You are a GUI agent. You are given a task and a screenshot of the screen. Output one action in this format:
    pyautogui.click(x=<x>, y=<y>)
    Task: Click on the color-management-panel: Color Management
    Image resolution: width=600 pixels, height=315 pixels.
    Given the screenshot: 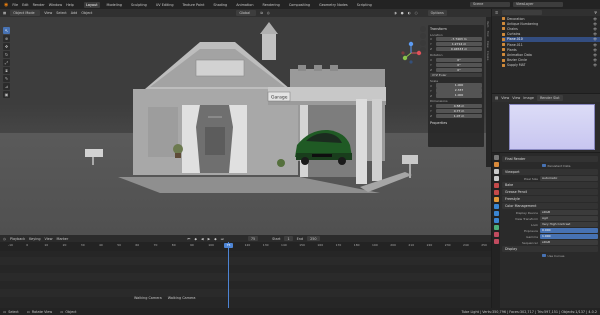 What is the action you would take?
    pyautogui.click(x=550, y=206)
    